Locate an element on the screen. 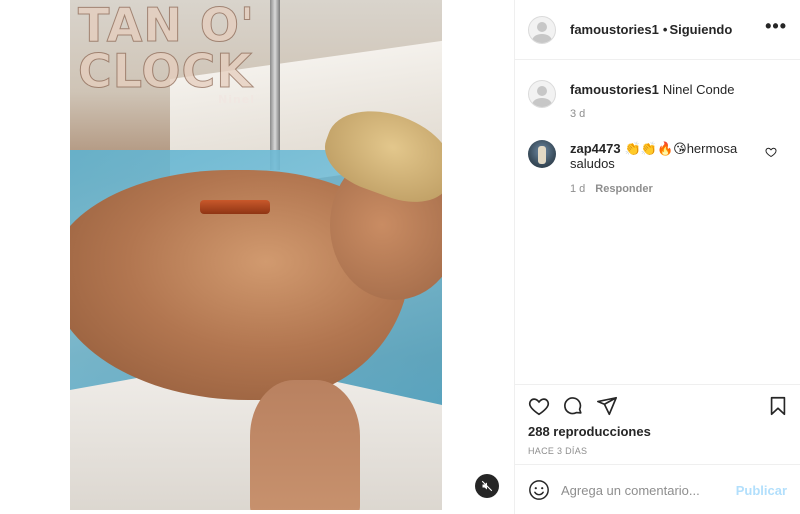  more-options-icon: ••• is located at coordinates (776, 26).